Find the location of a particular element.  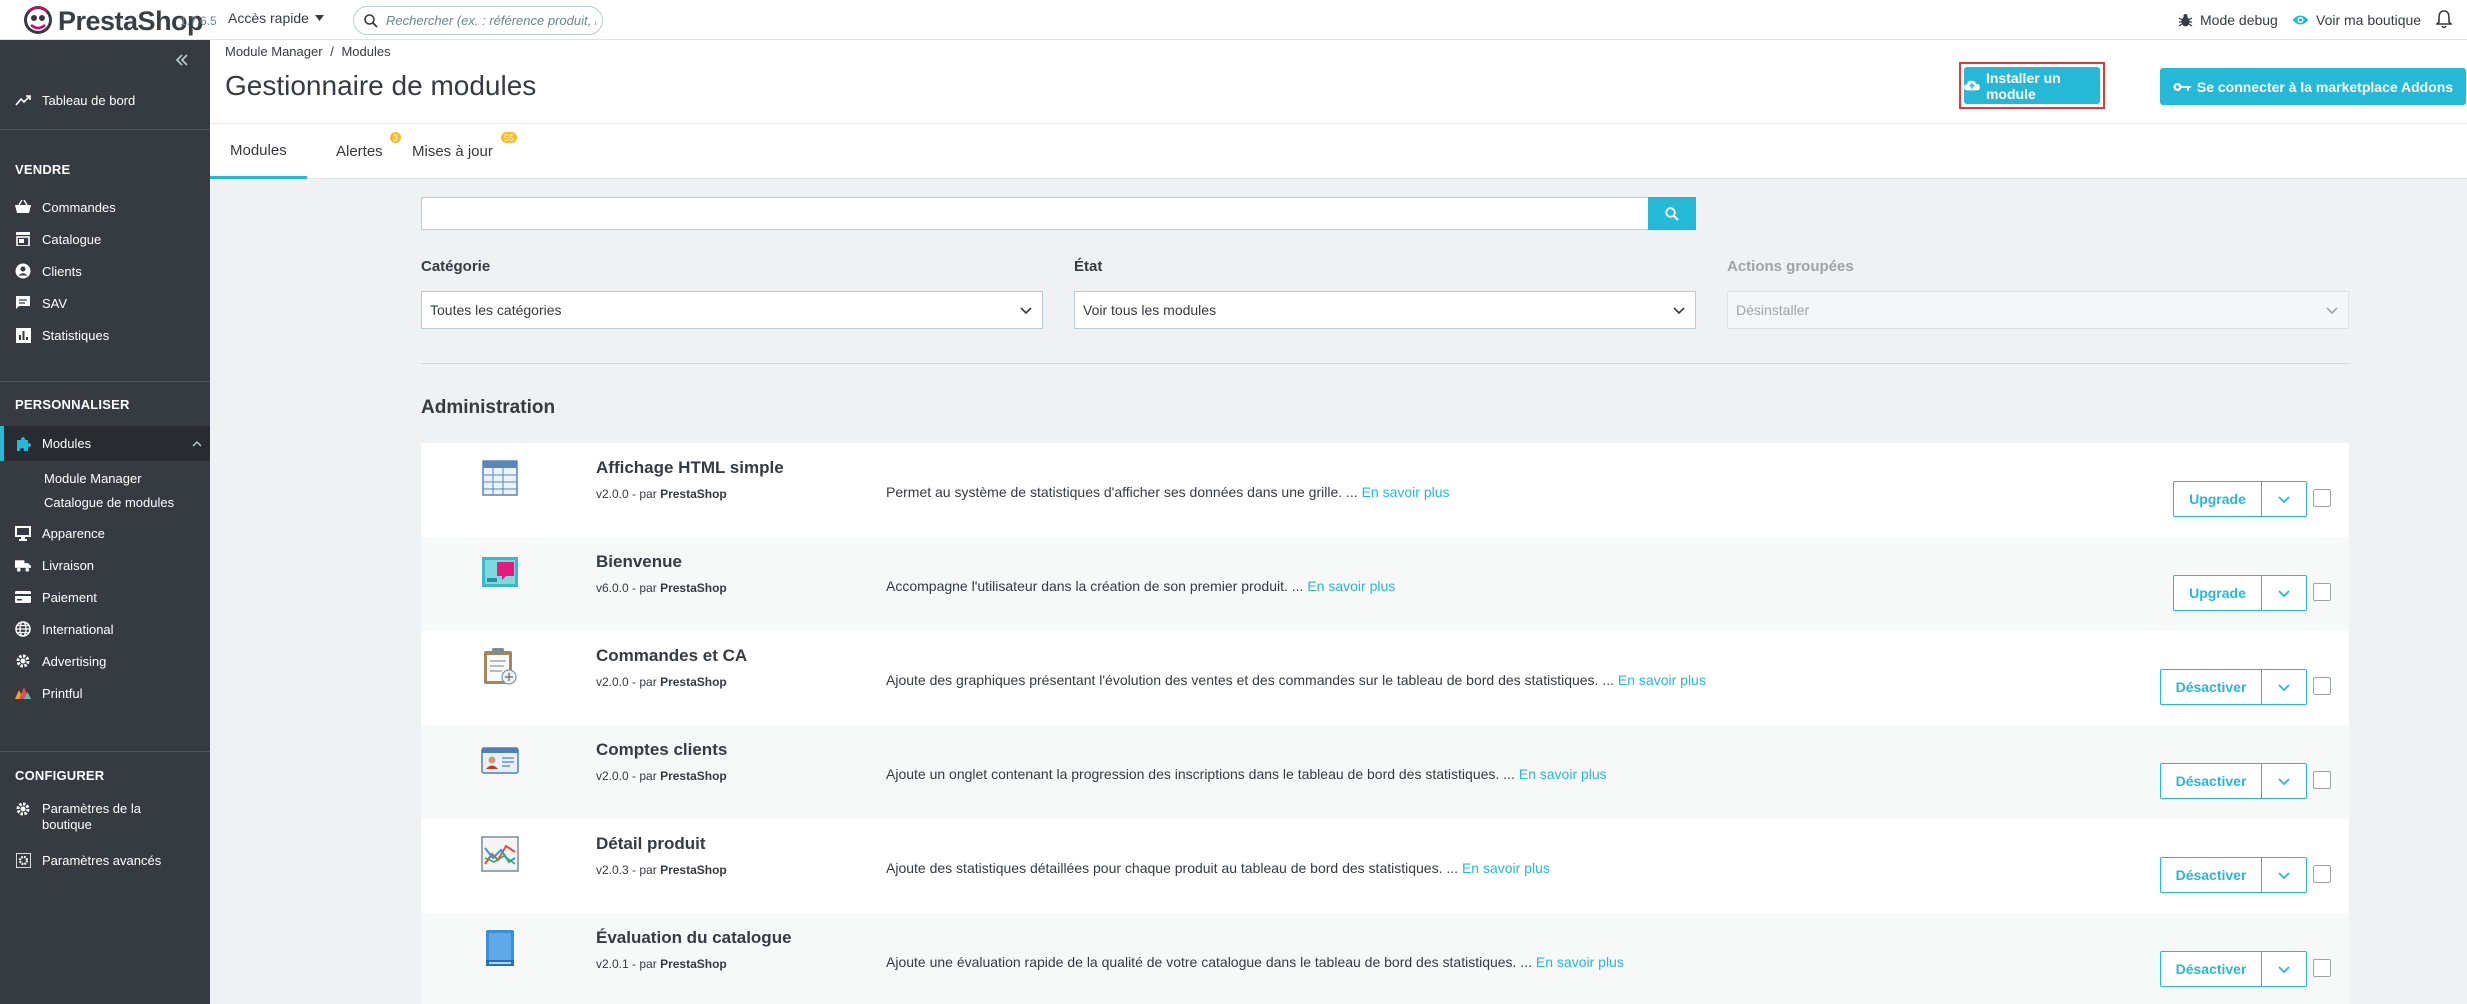

sidebar-subitem-module-catalog: Catalogue de modules is located at coordinates (109, 502).